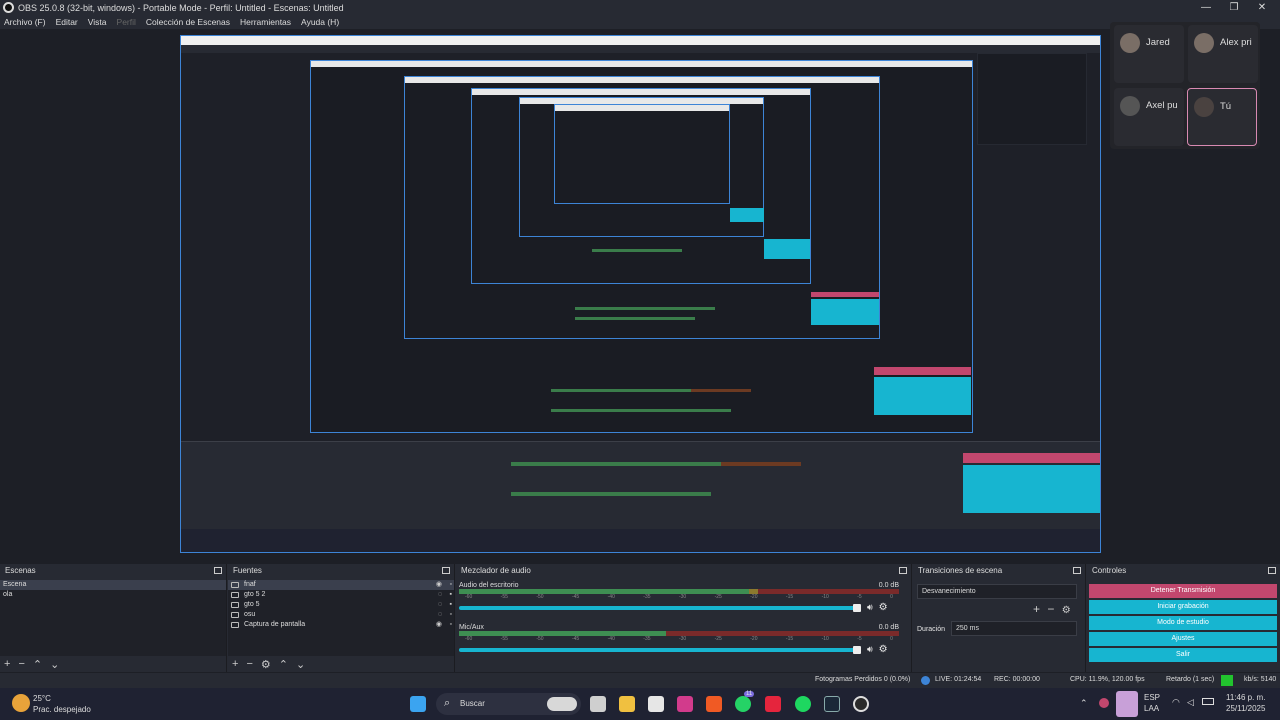  What do you see at coordinates (341, 605) in the screenshot?
I see `list-item: gto 5 ◌ ▪` at bounding box center [341, 605].